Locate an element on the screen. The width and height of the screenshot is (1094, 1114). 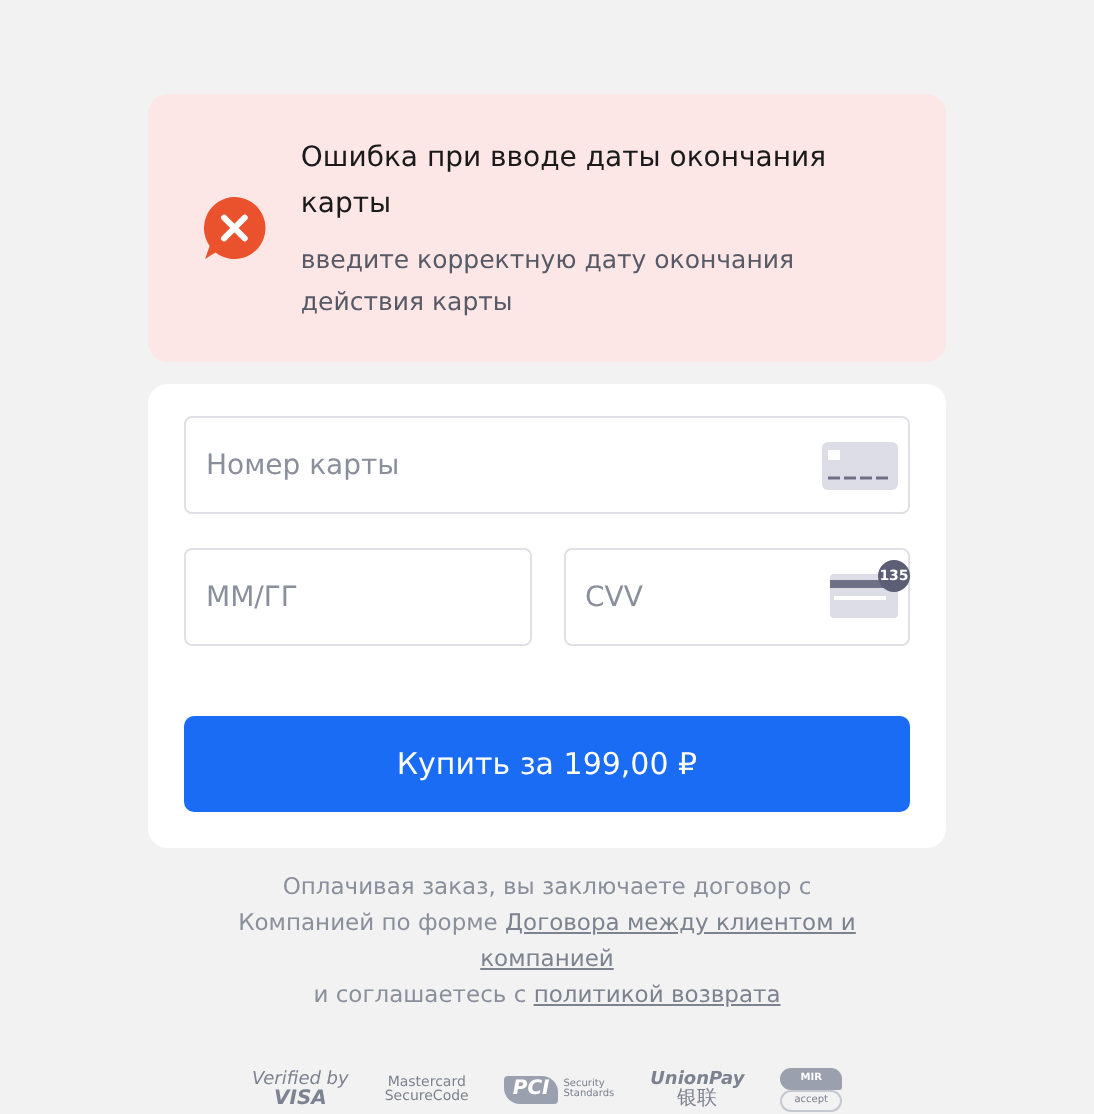
unionpay-logo: UnionPay 银联 is located at coordinates (697, 1090).